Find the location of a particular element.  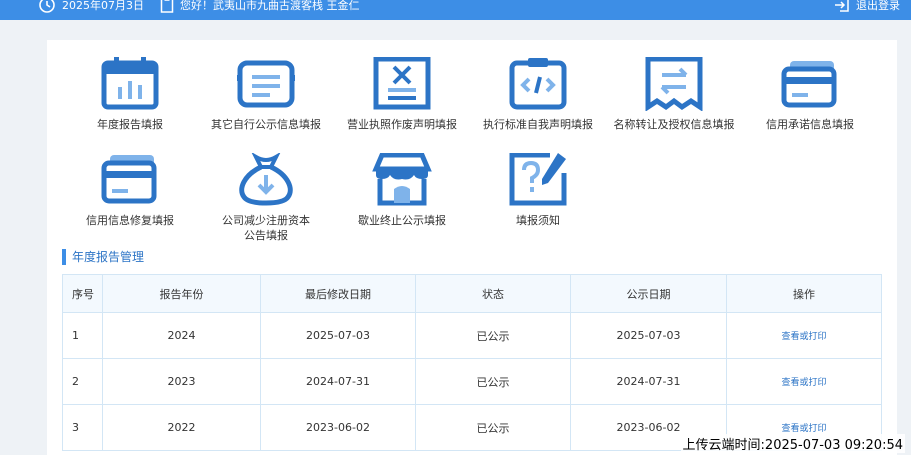

void-document-icon is located at coordinates (402, 83).